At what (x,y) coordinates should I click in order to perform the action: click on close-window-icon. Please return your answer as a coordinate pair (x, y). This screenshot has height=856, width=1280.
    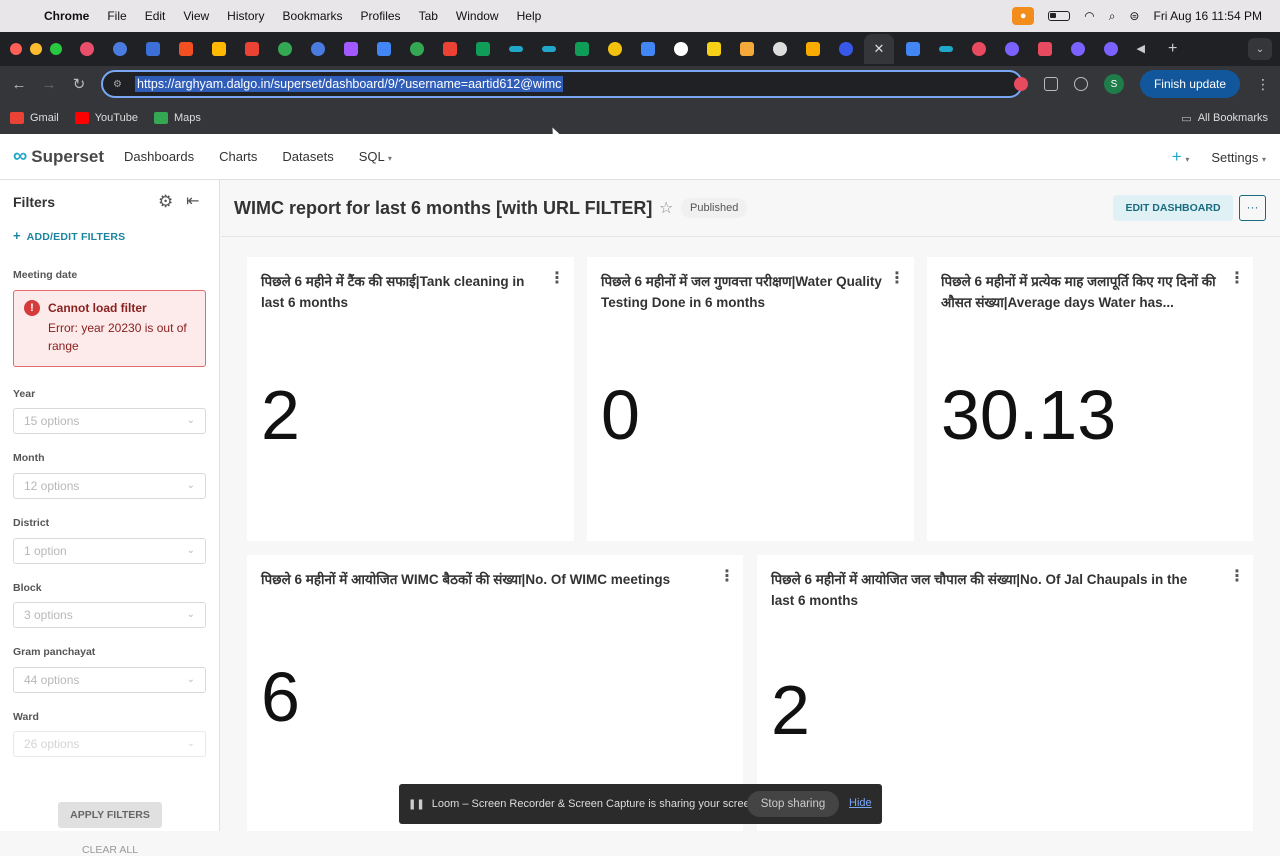
    Looking at the image, I should click on (16, 49).